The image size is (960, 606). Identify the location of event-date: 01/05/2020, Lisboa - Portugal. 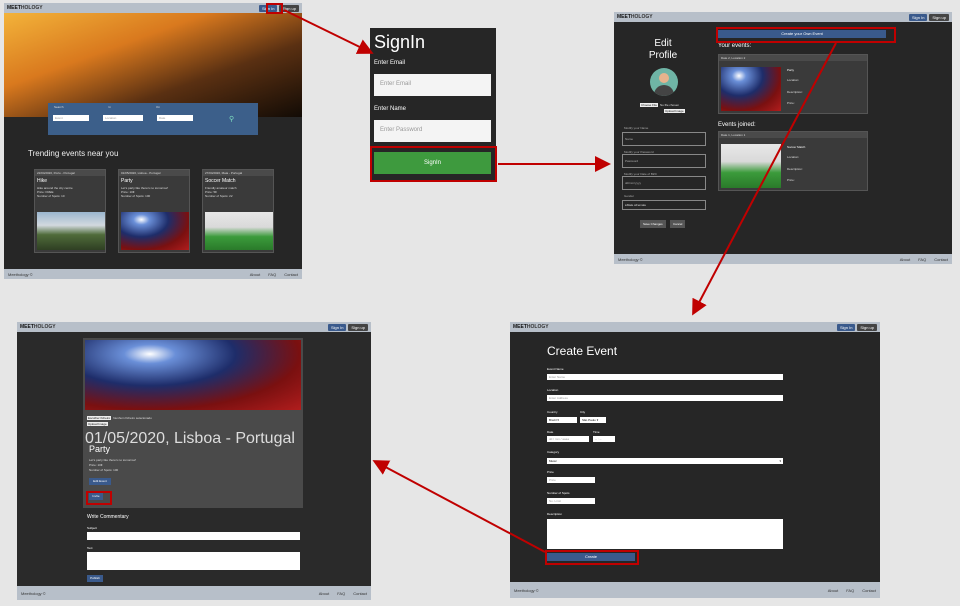
(190, 438).